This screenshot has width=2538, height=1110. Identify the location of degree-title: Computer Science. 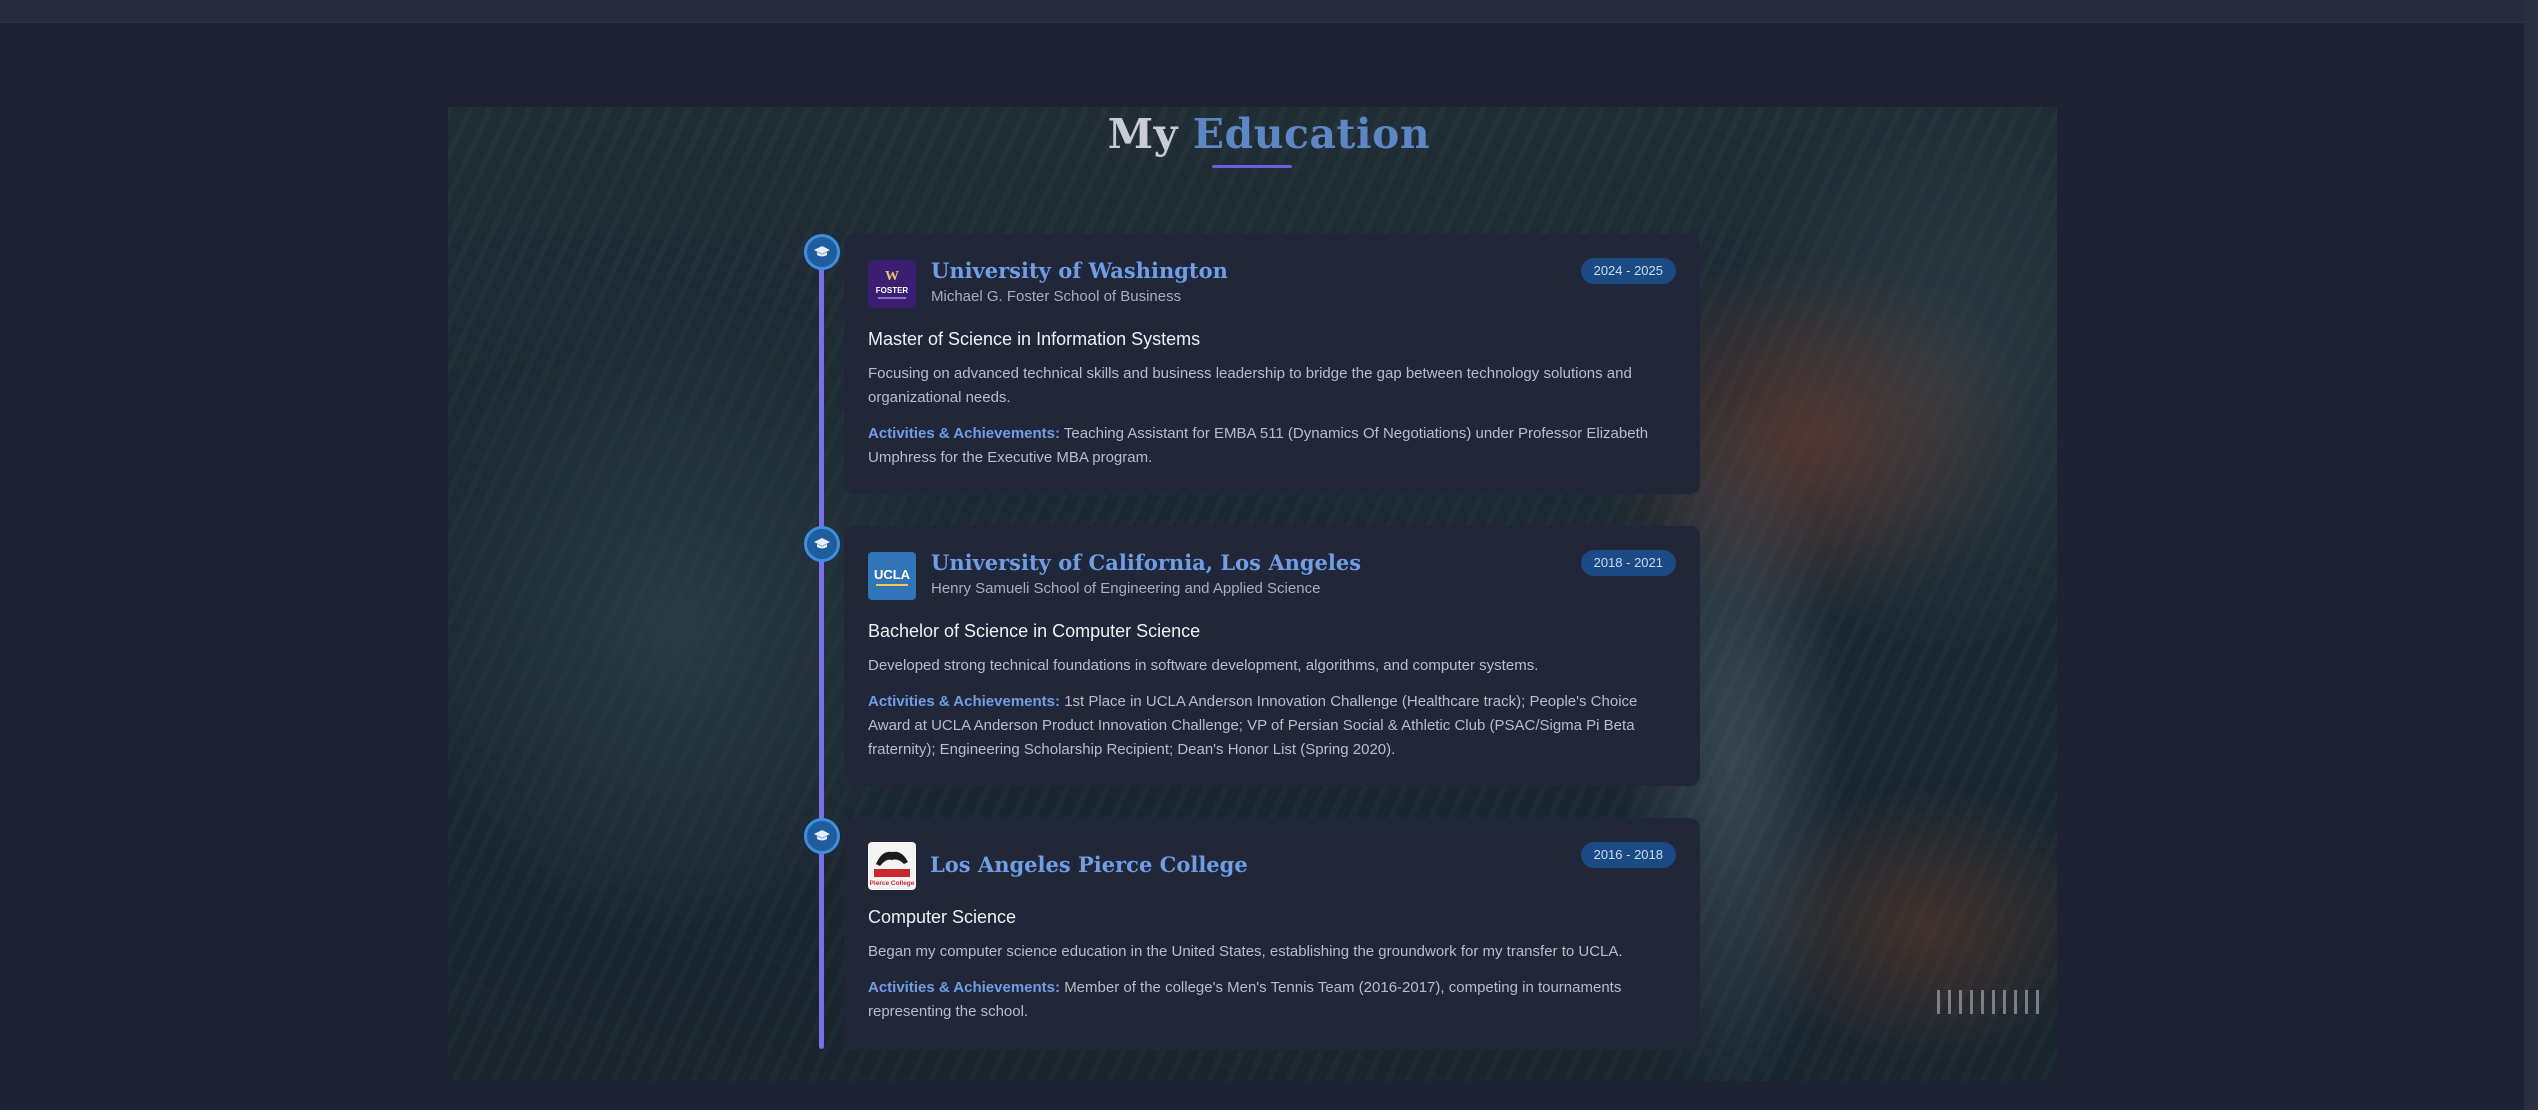
(942, 917).